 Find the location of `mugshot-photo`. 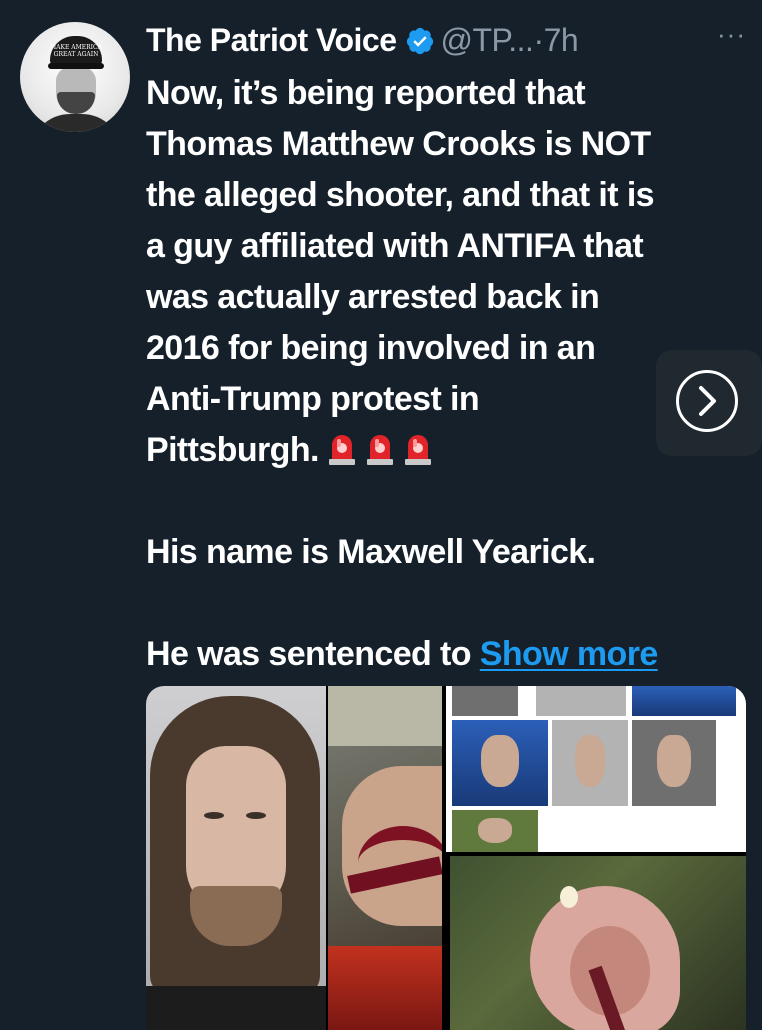

mugshot-photo is located at coordinates (236, 858).